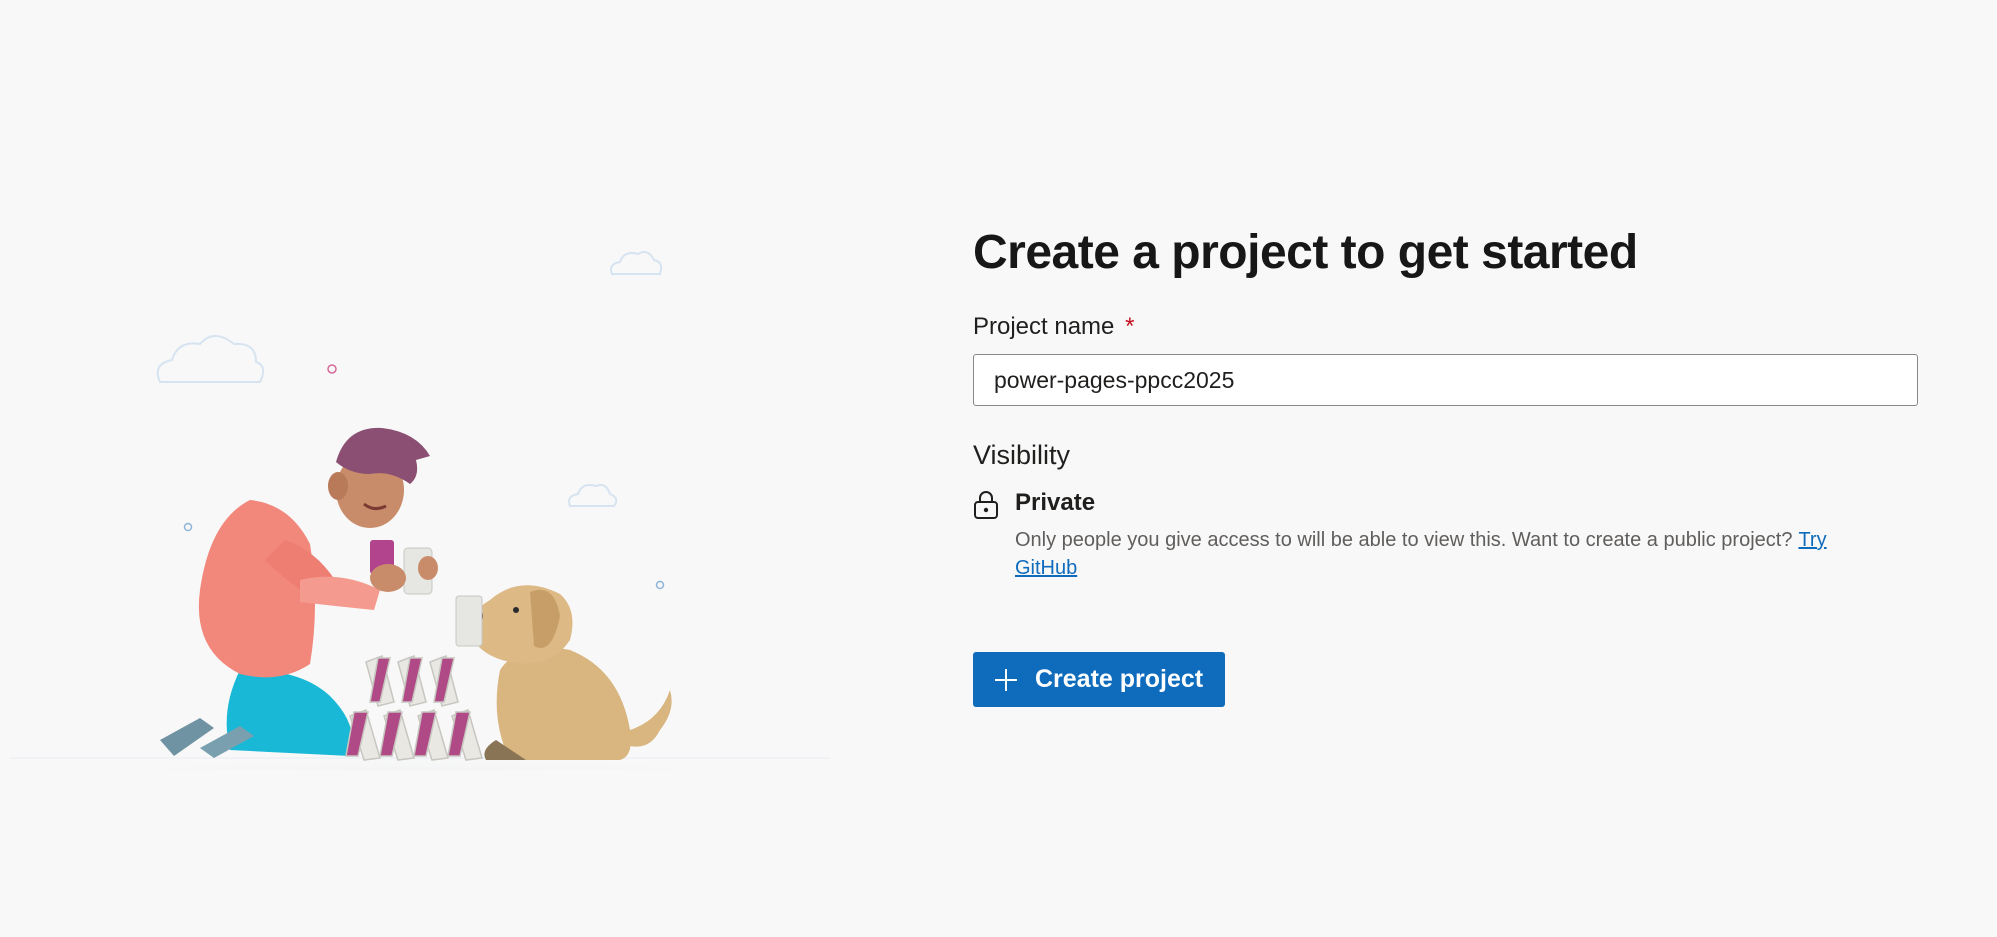 This screenshot has width=1997, height=937. Describe the element at coordinates (1305, 252) in the screenshot. I see `page-title: Create a project to get started` at that location.